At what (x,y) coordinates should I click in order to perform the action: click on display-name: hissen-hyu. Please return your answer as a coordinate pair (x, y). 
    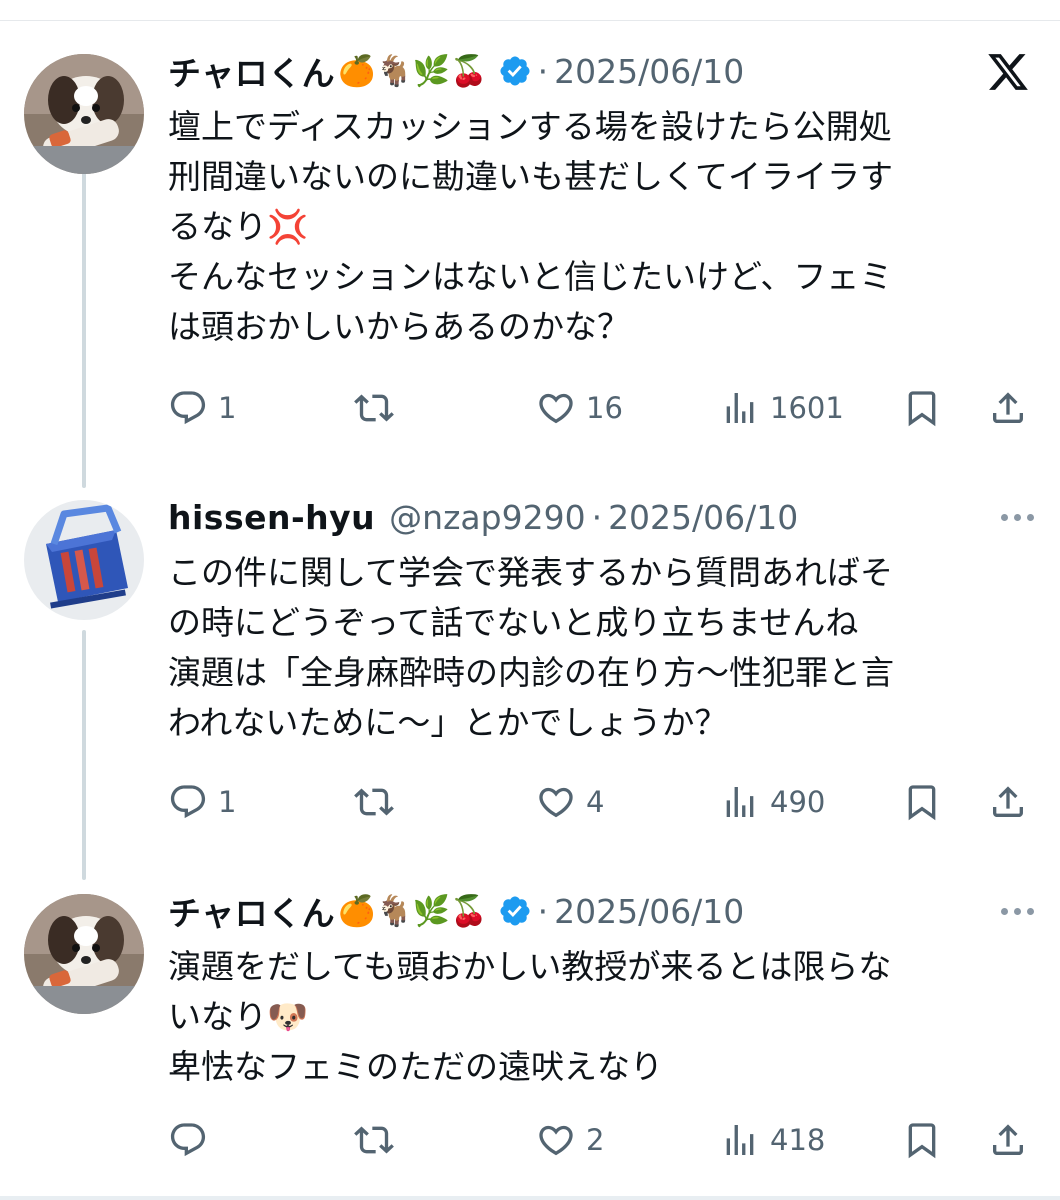
    Looking at the image, I should click on (271, 517).